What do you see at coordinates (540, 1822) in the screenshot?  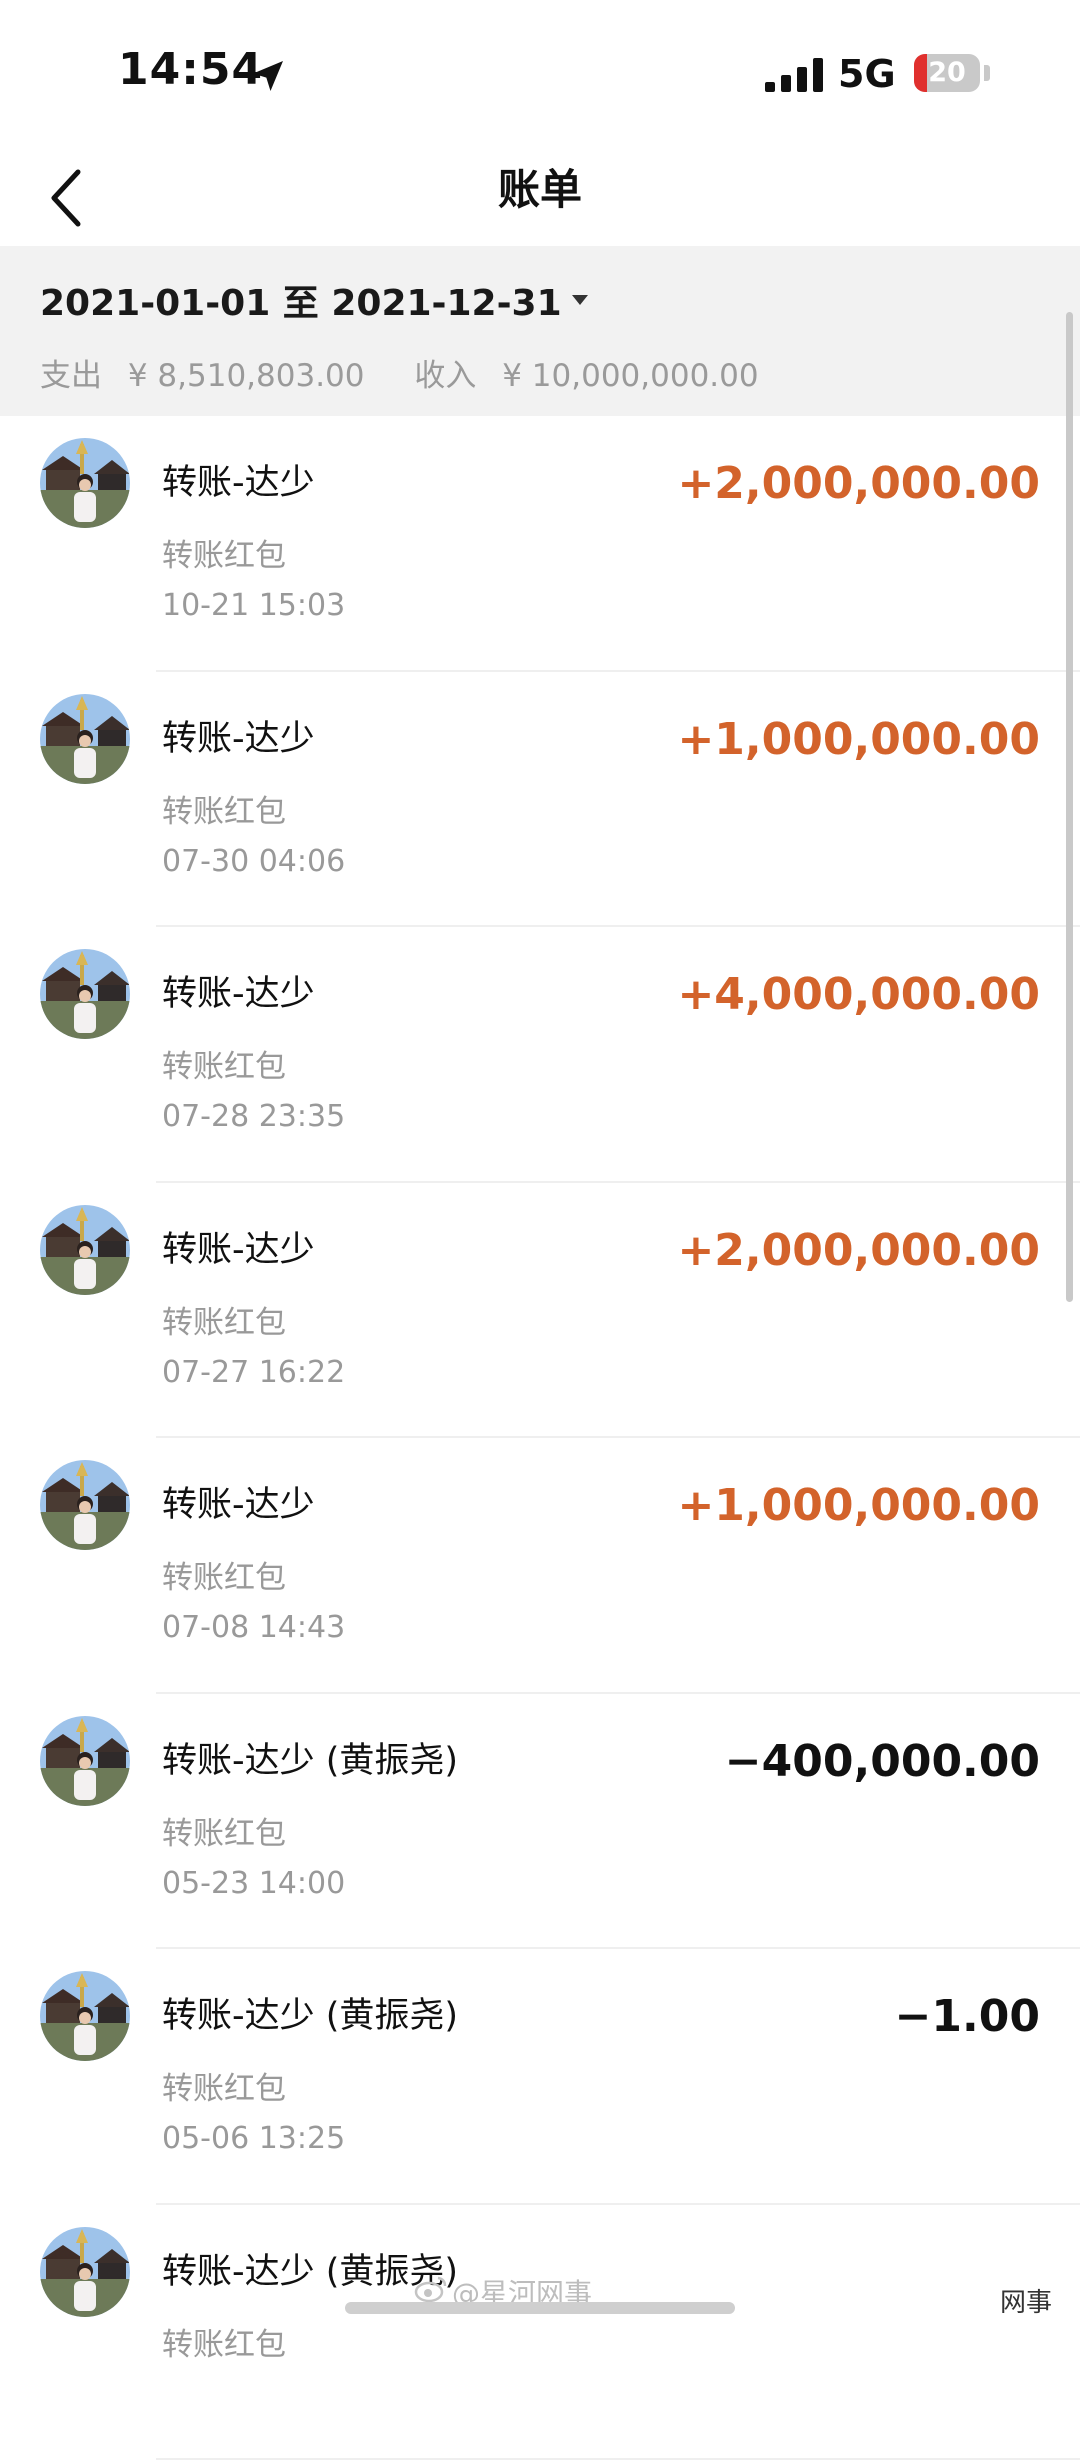 I see `transaction-row: 转账-达少 (黄振尧) 转账红包 05-23 14:00 −400,000.00` at bounding box center [540, 1822].